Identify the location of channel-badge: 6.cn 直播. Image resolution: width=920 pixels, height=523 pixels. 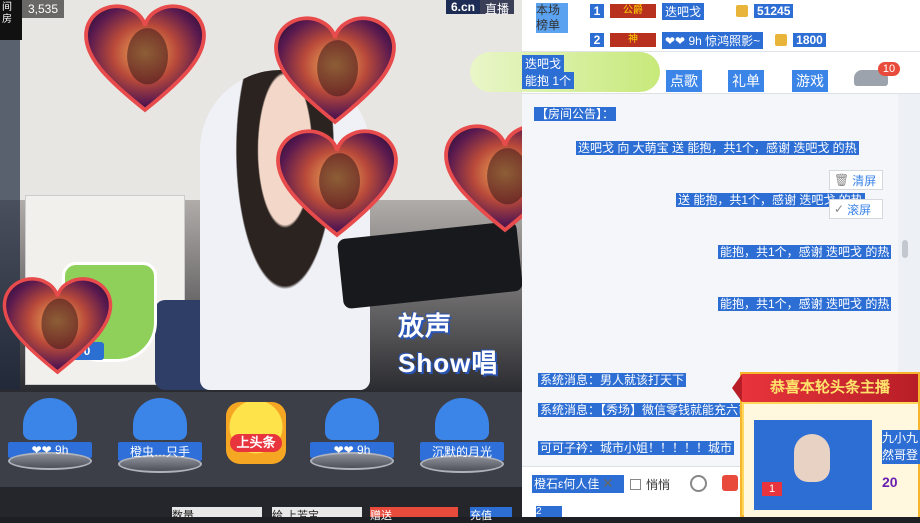
(480, 8).